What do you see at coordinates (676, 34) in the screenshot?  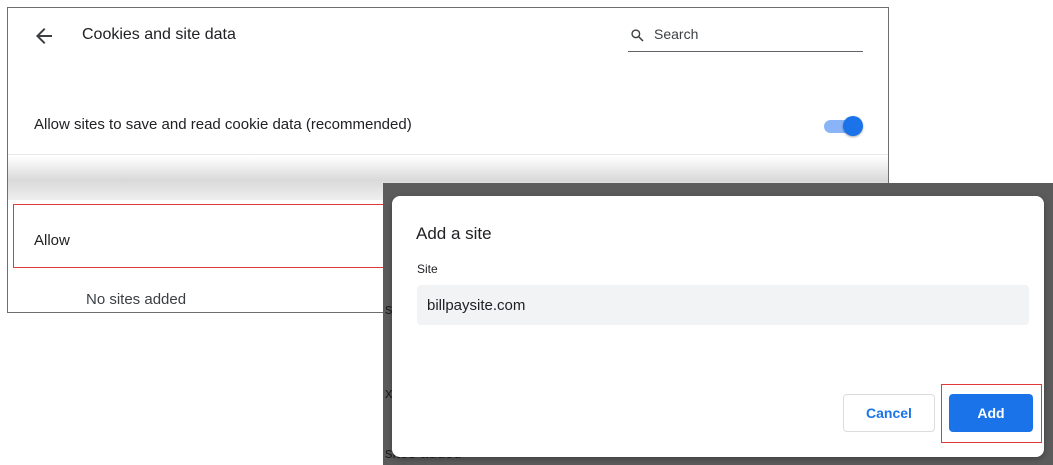 I see `search-placeholder: Search` at bounding box center [676, 34].